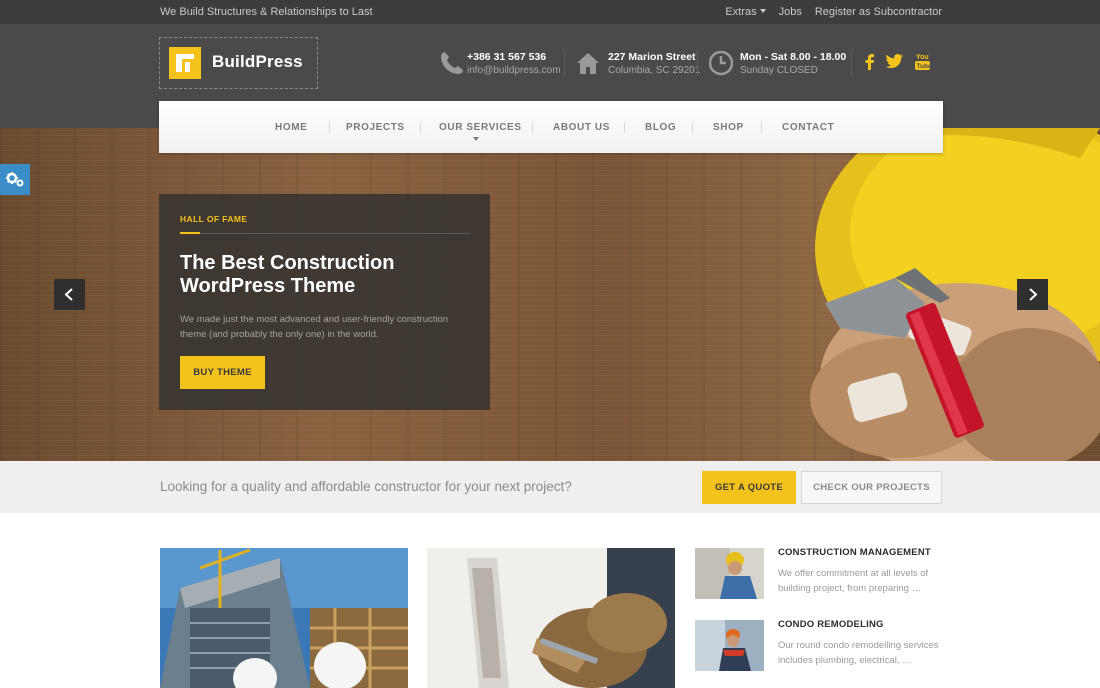 The image size is (1100, 688). Describe the element at coordinates (749, 487) in the screenshot. I see `get-a-quote-button: GET A QUOTE` at that location.